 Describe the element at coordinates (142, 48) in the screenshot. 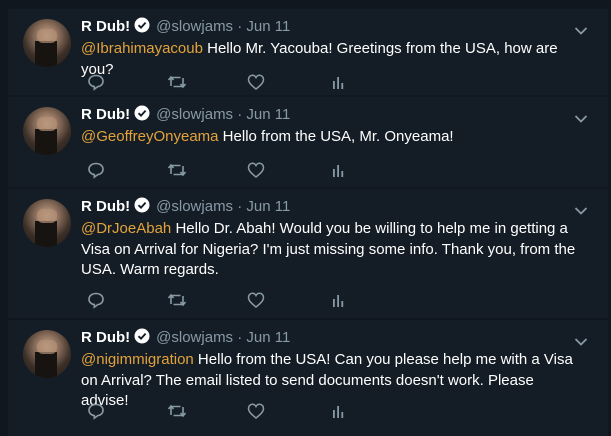

I see `mention-link: @Ibrahimayacoub` at that location.